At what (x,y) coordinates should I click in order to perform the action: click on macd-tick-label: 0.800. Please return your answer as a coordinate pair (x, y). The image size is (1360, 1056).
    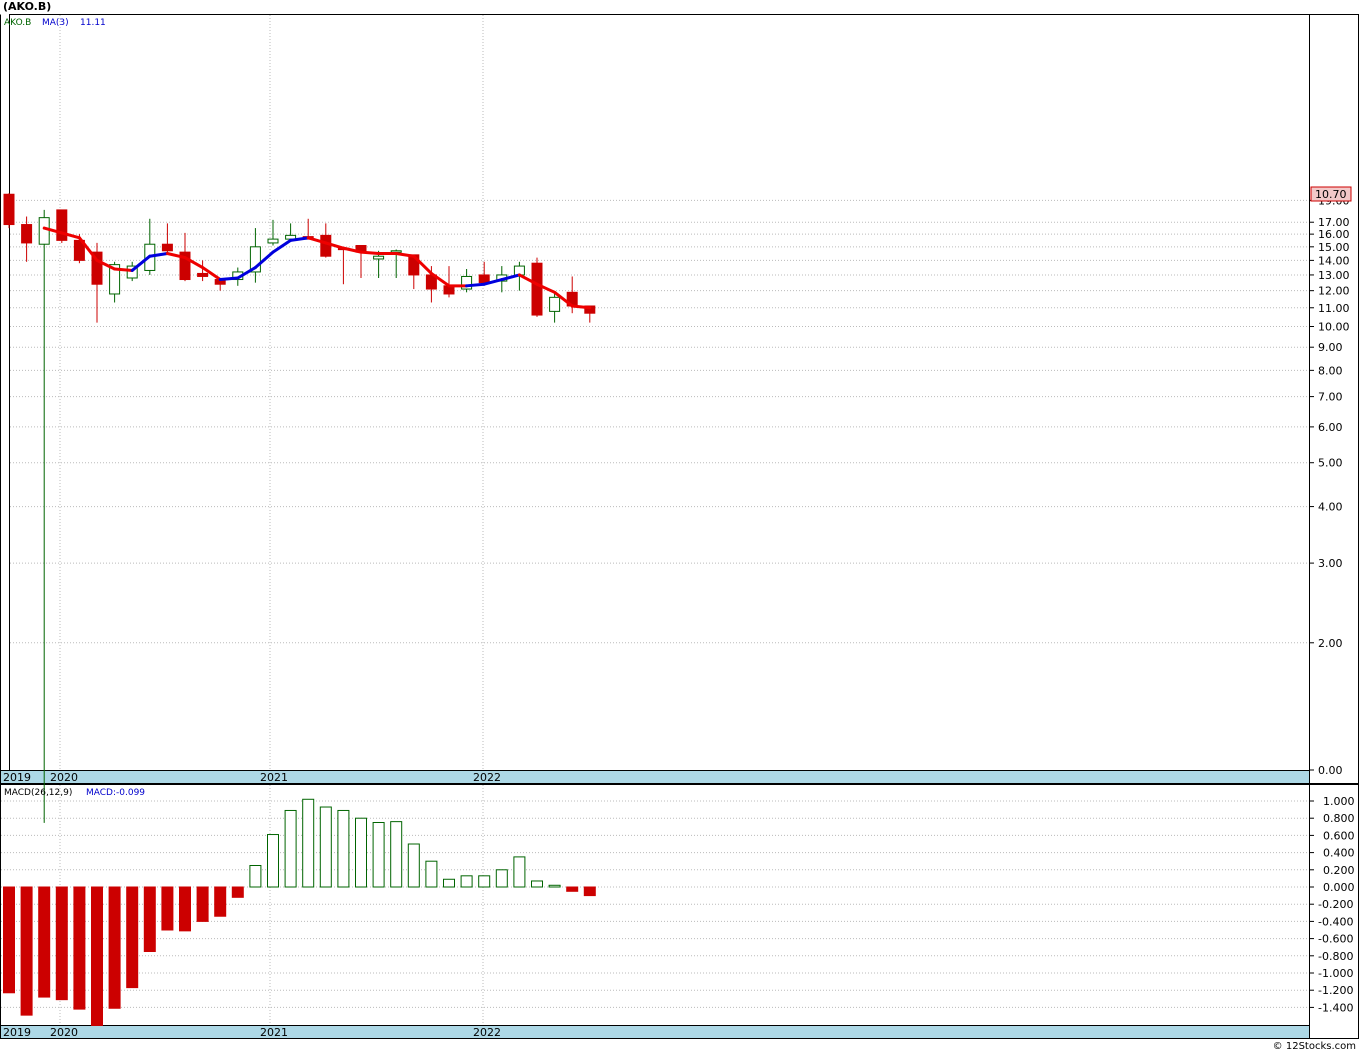
    Looking at the image, I should click on (1339, 818).